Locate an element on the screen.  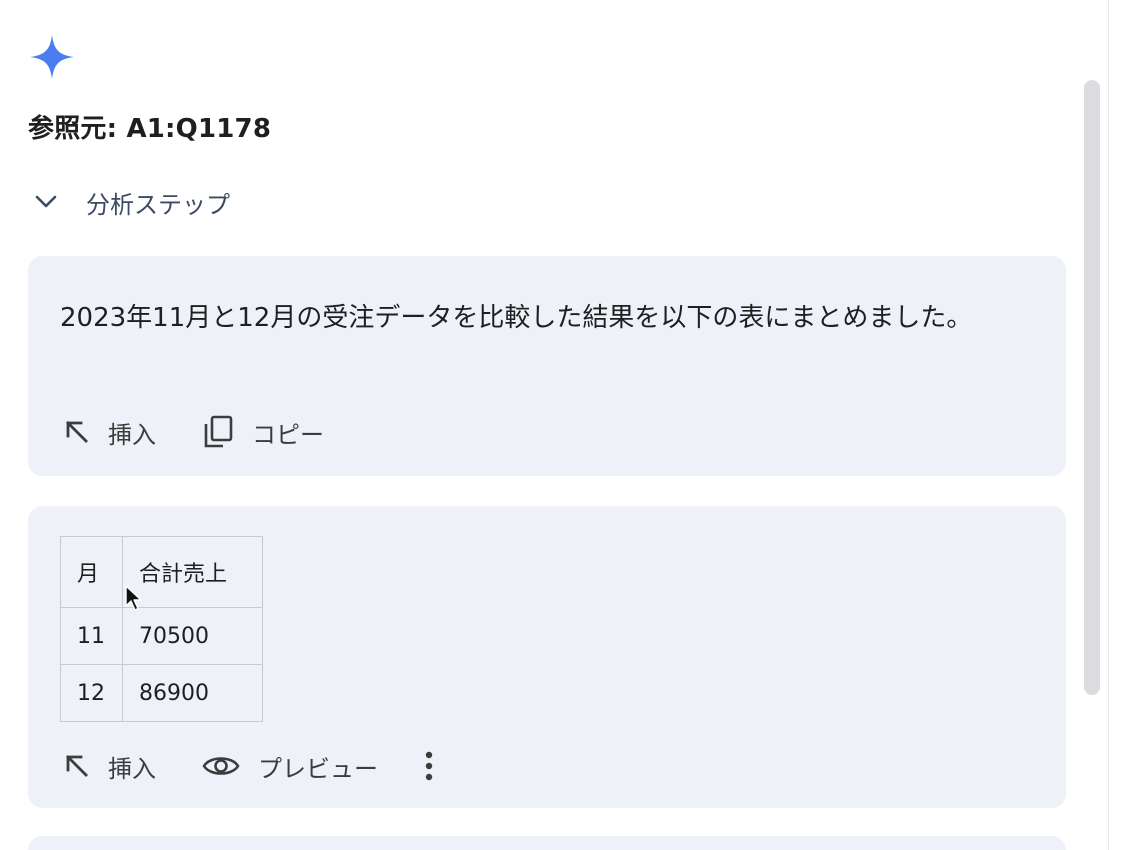
table-cell: 86900 is located at coordinates (192, 693).